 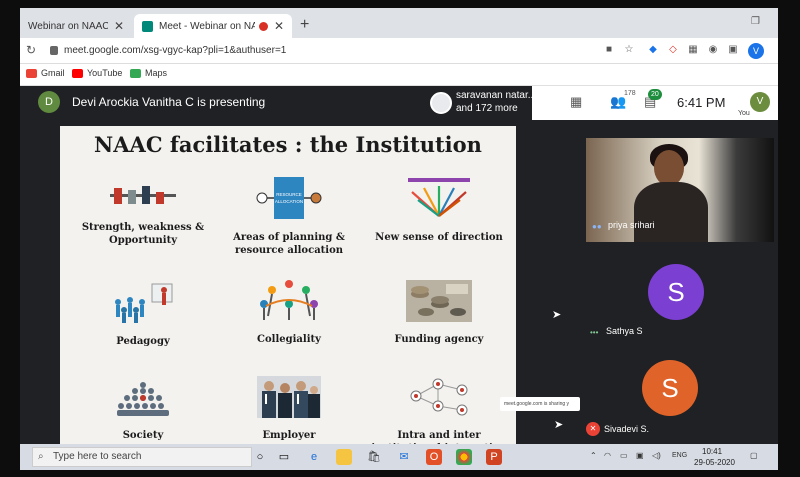 What do you see at coordinates (593, 429) in the screenshot?
I see `mic-muted-icon: ✕` at bounding box center [593, 429].